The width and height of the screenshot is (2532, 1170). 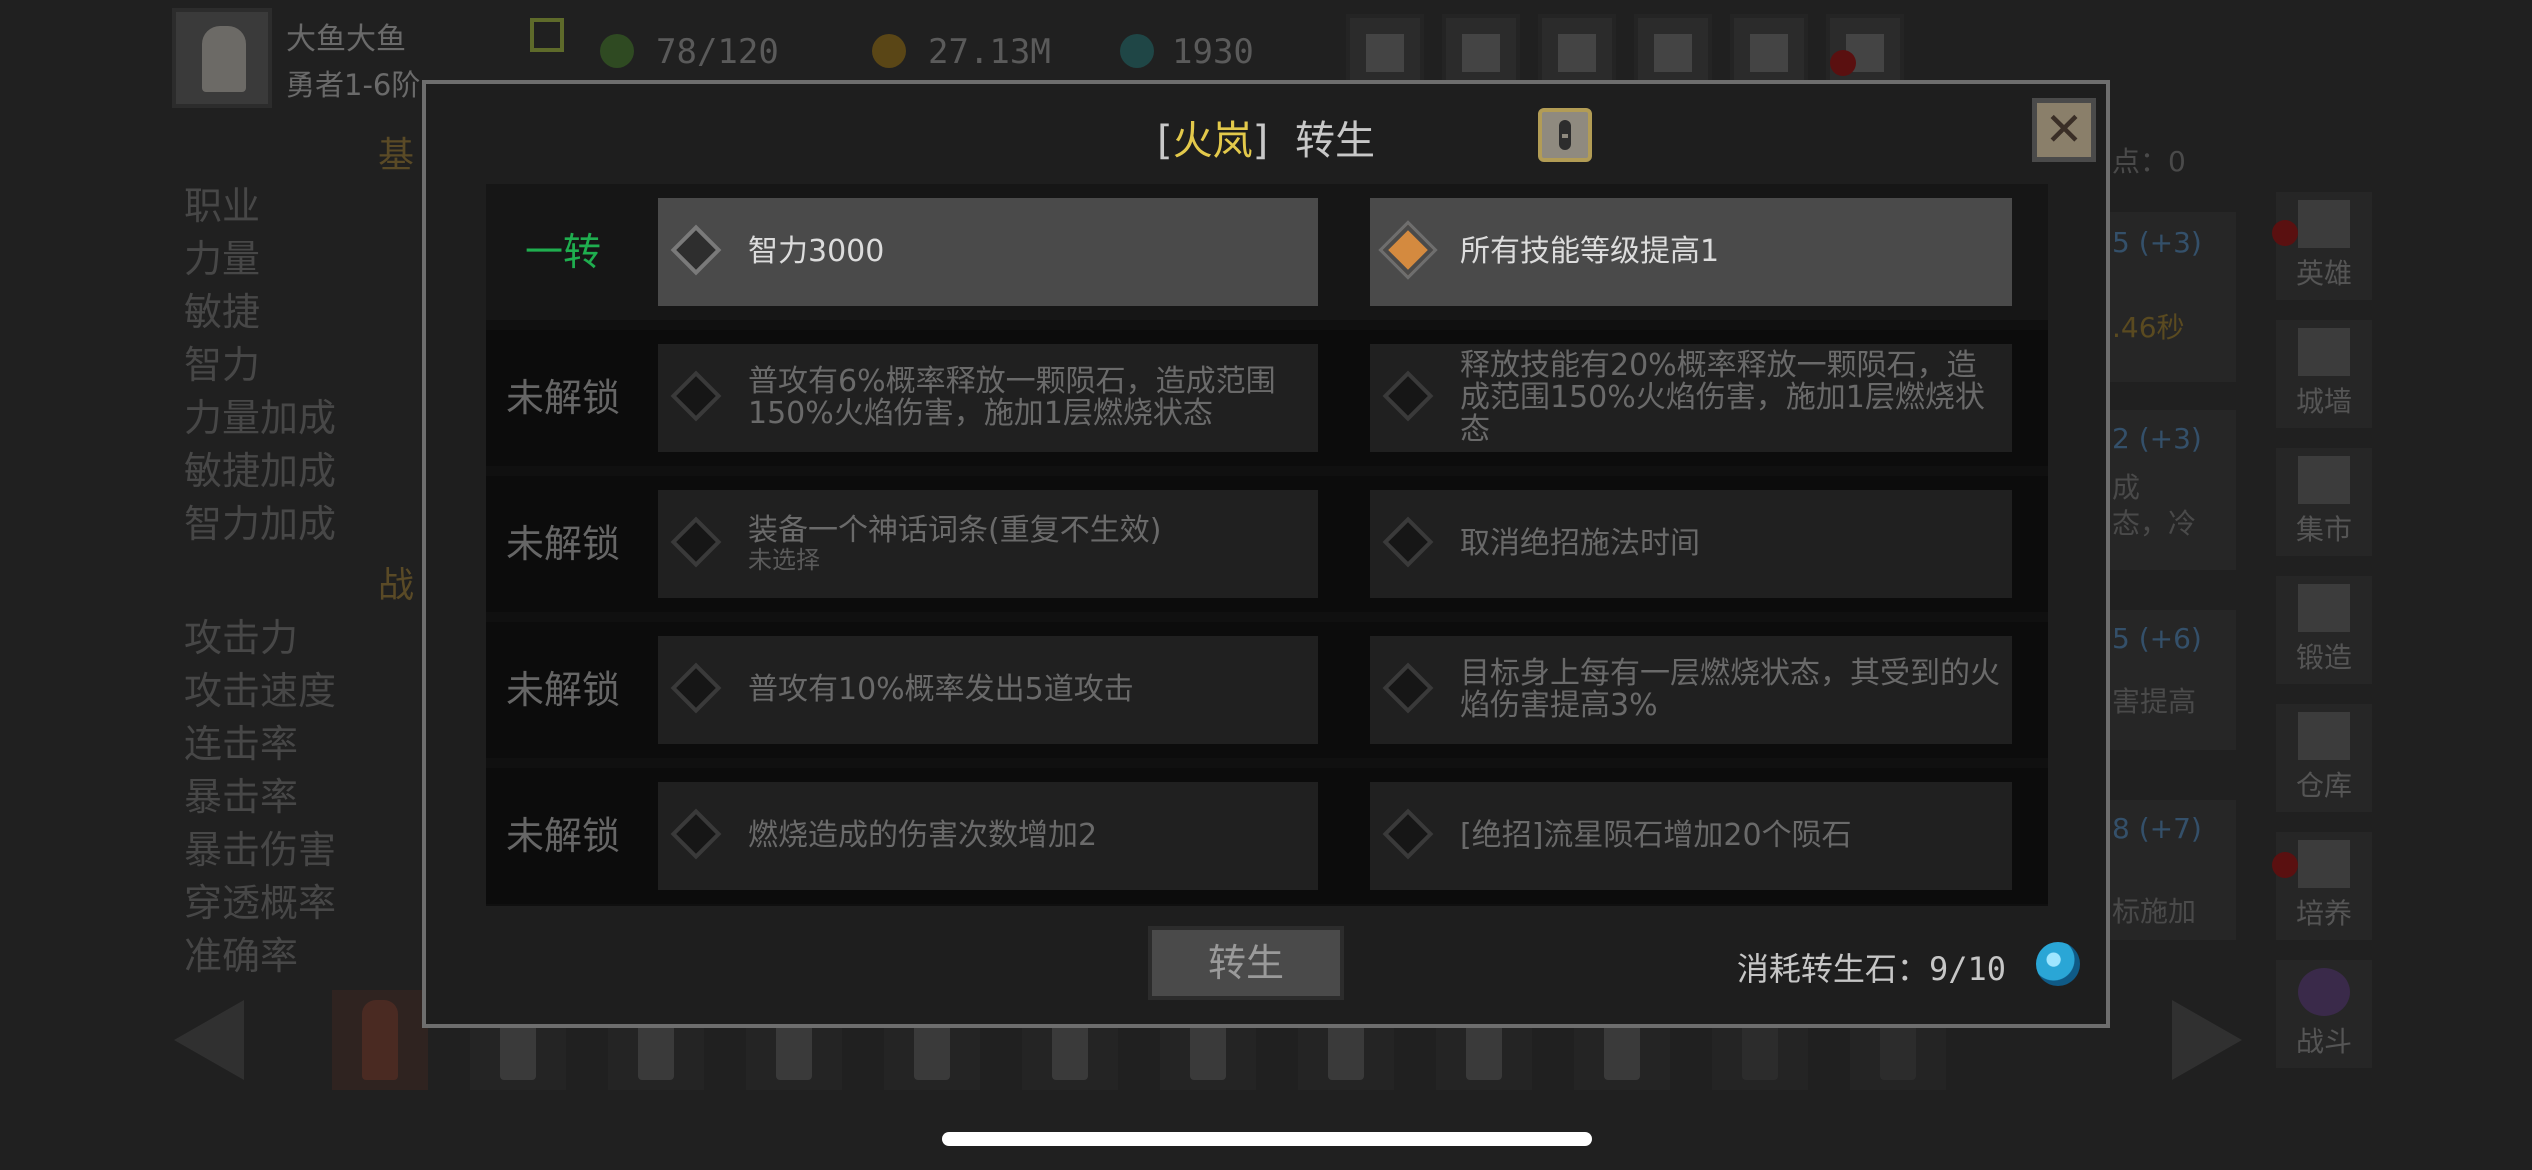 I want to click on option-left: 装备一个神话词条(重复不生效) 未选择, so click(x=988, y=544).